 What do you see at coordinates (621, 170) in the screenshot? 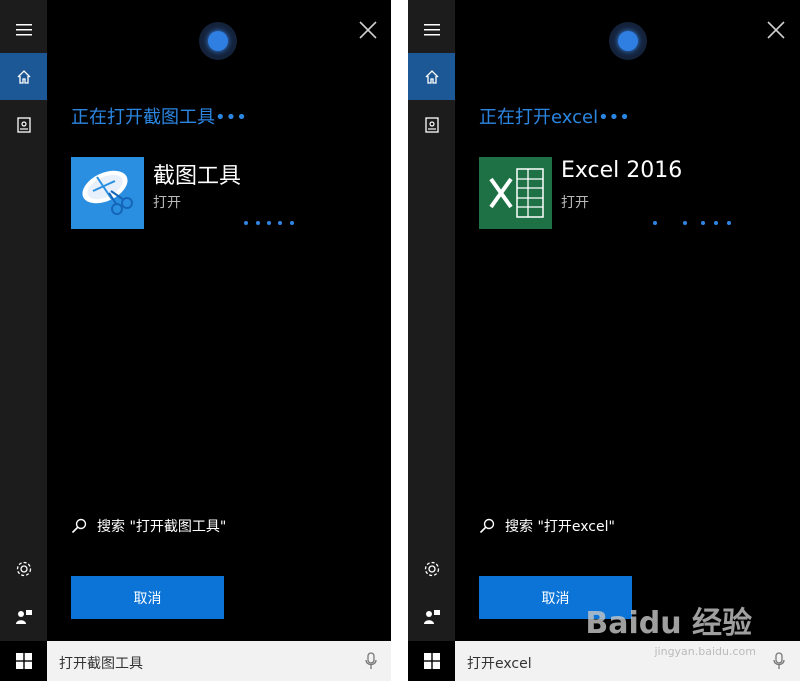
I see `app-title: Excel 2016` at bounding box center [621, 170].